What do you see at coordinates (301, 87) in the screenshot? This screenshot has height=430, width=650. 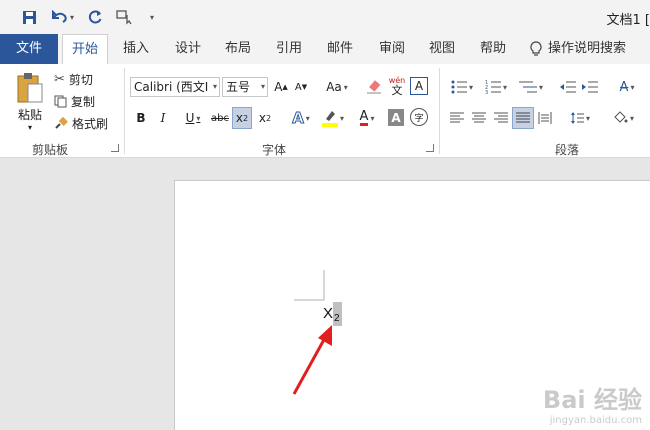 I see `shrink-font-icon: A ▼` at bounding box center [301, 87].